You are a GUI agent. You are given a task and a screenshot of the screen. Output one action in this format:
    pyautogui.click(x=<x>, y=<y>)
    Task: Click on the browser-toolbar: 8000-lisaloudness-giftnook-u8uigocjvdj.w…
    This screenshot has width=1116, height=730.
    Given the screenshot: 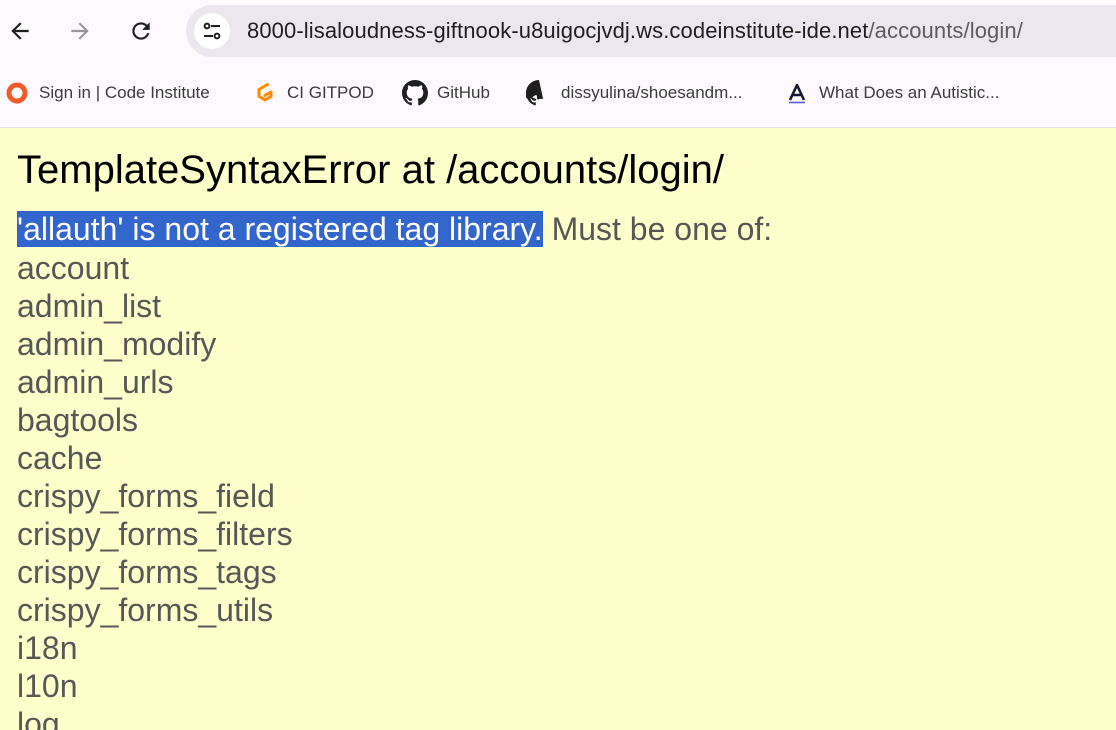 What is the action you would take?
    pyautogui.click(x=558, y=31)
    